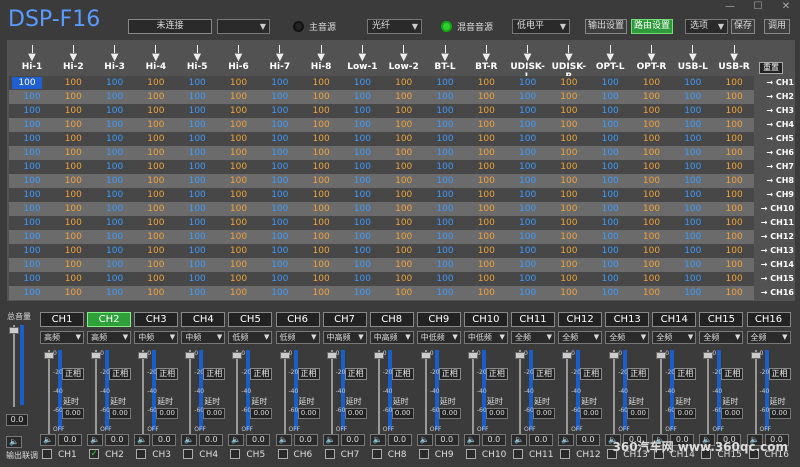 The width and height of the screenshot is (800, 467). What do you see at coordinates (730, 7) in the screenshot?
I see `minimize-icon: —` at bounding box center [730, 7].